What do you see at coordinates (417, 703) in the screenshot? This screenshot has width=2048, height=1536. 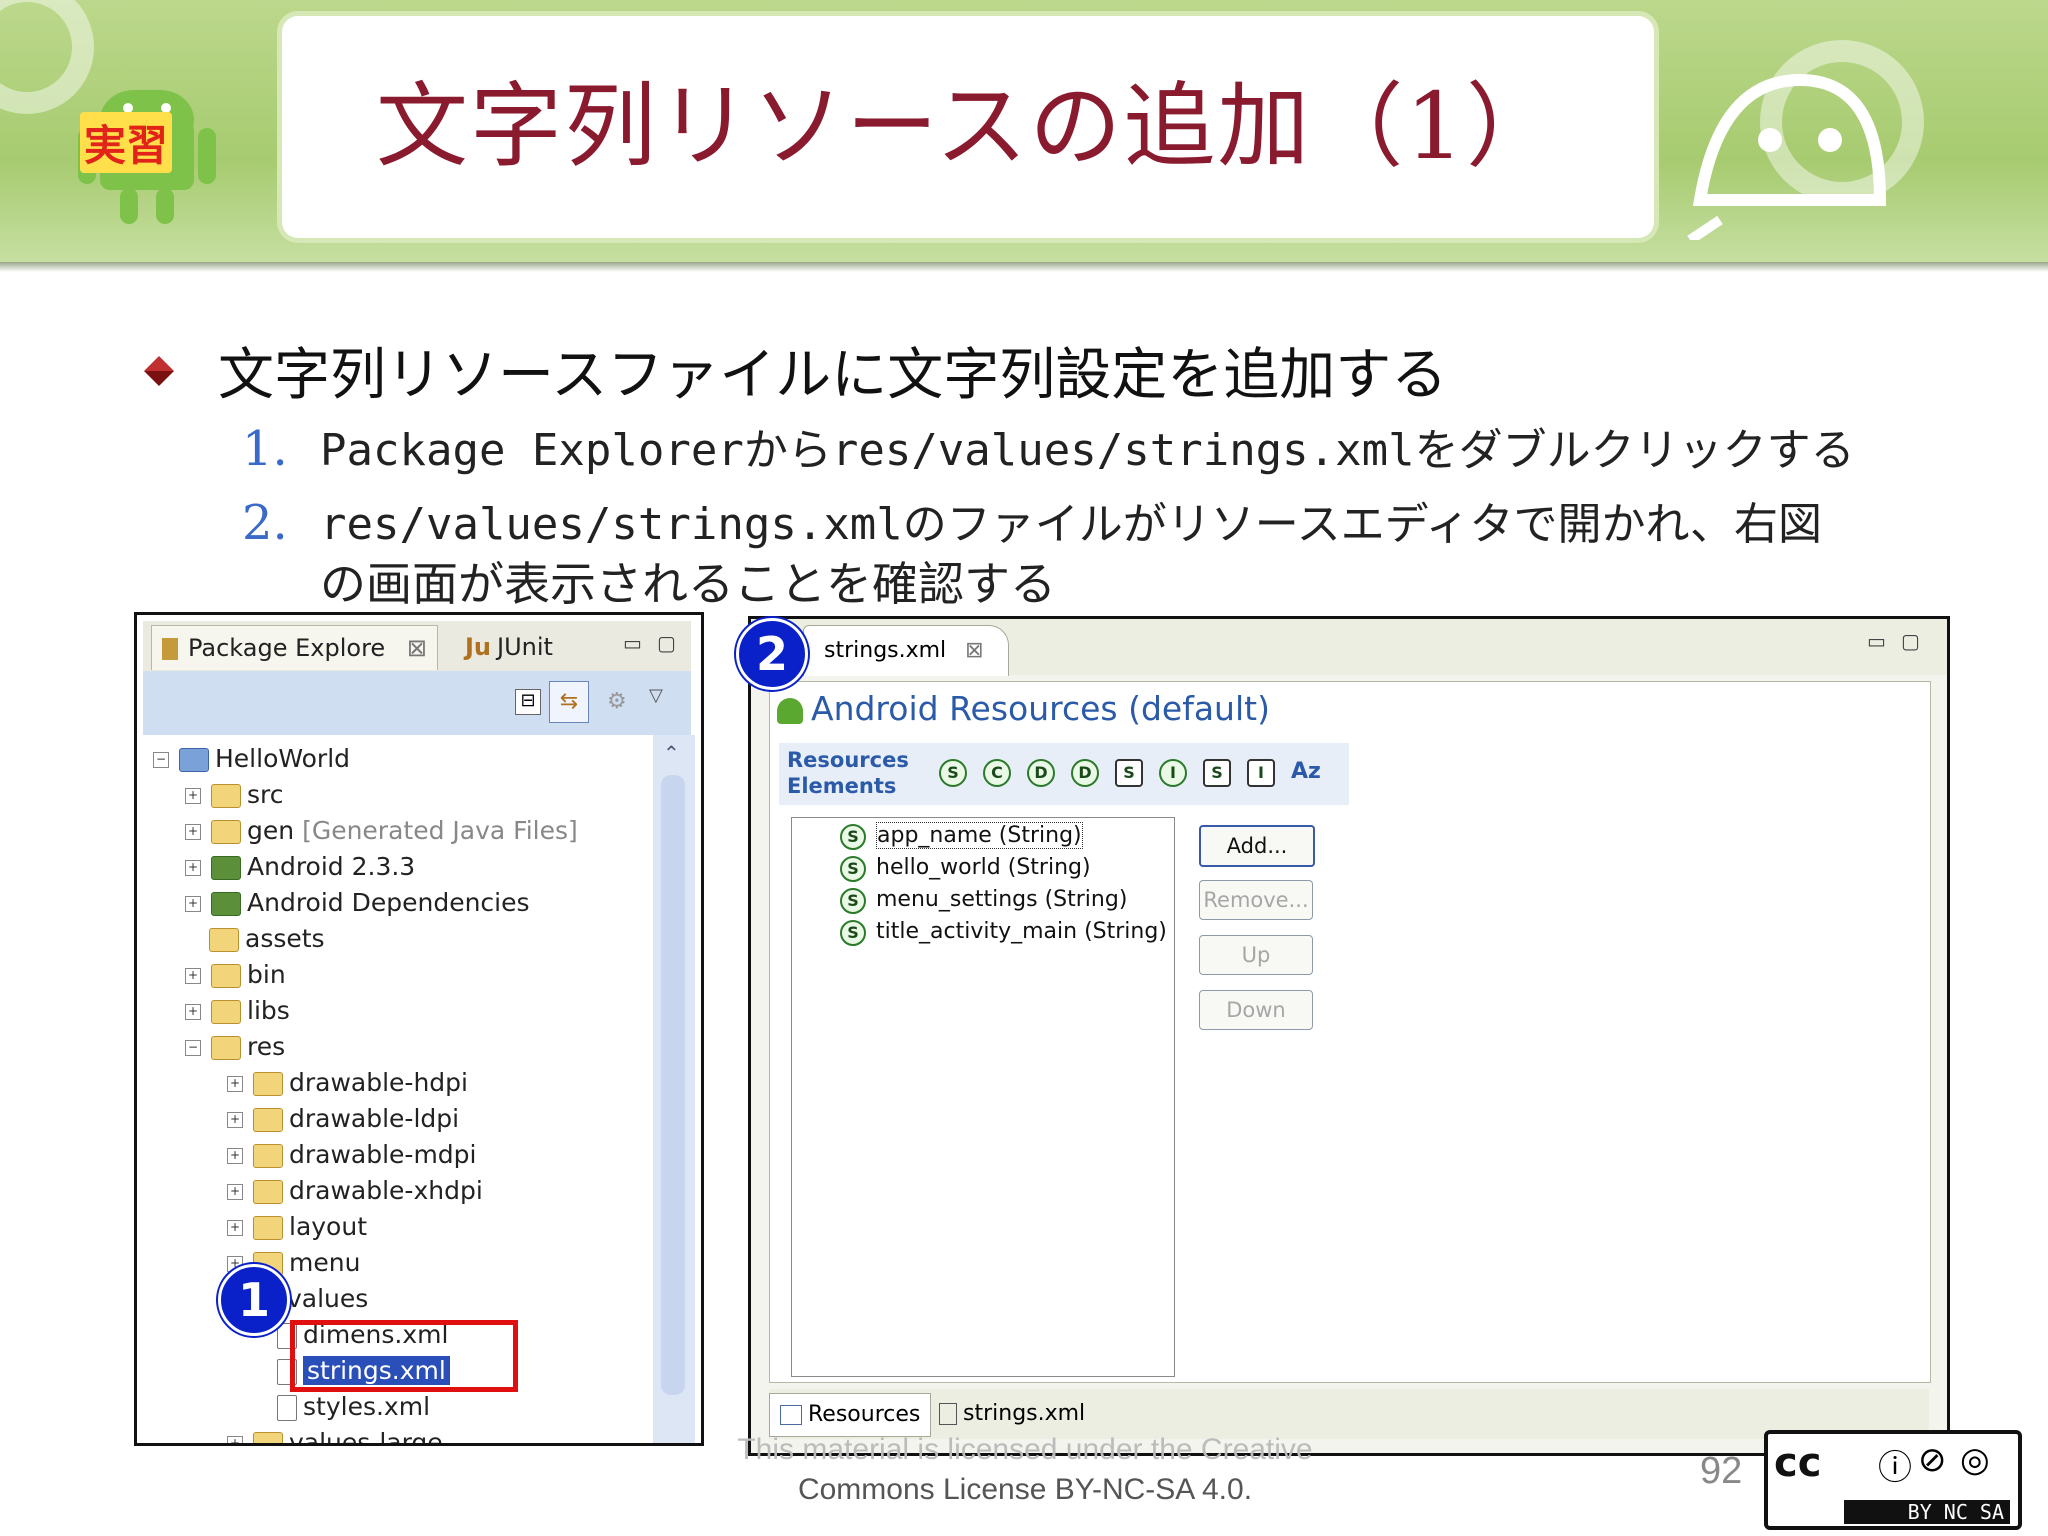 I see `package-explorer-toolbar: ⊟ ⇆ ⚙ ▽` at bounding box center [417, 703].